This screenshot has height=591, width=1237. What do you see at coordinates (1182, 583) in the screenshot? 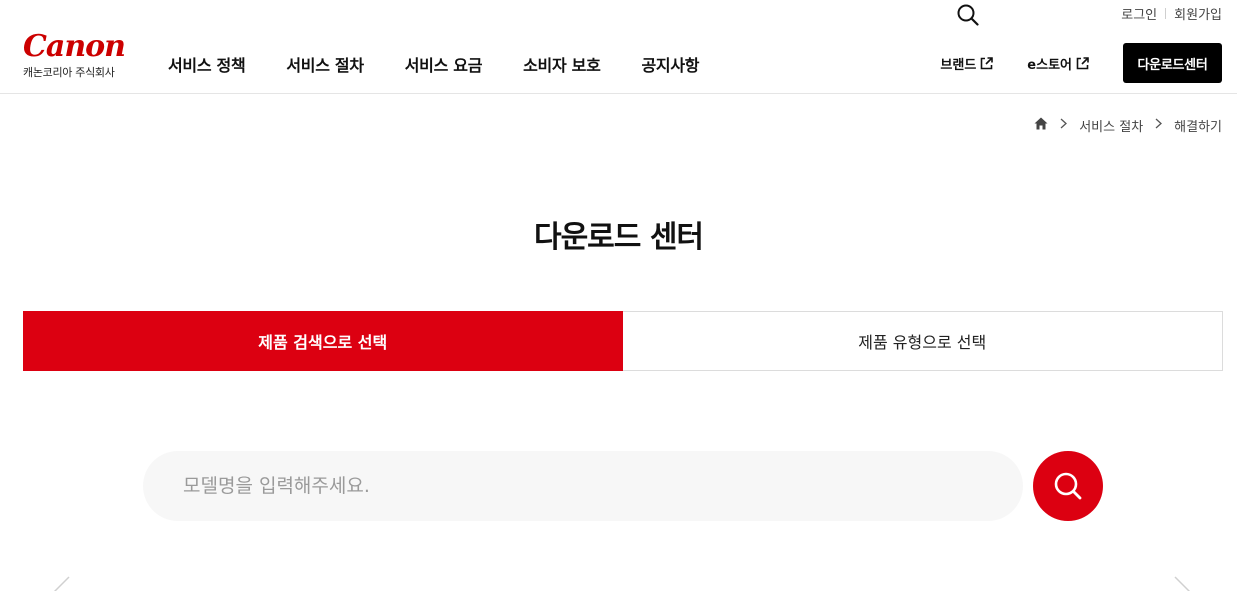
I see `carousel-next-icon` at bounding box center [1182, 583].